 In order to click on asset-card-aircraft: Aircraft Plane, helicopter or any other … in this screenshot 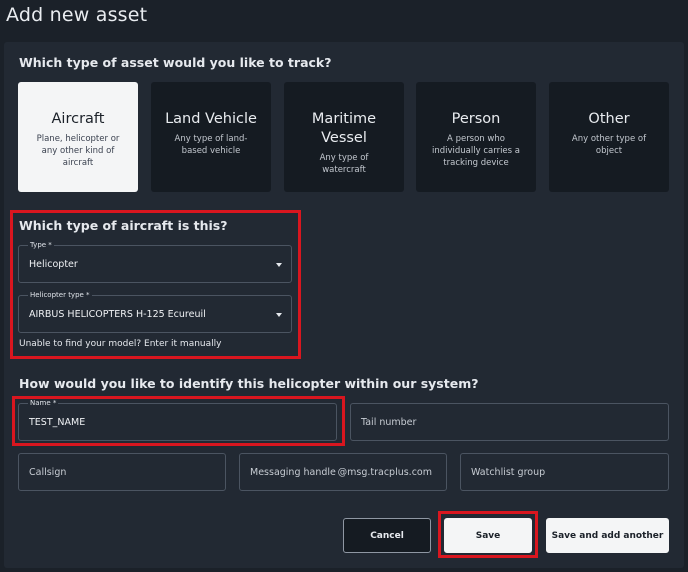, I will do `click(78, 137)`.